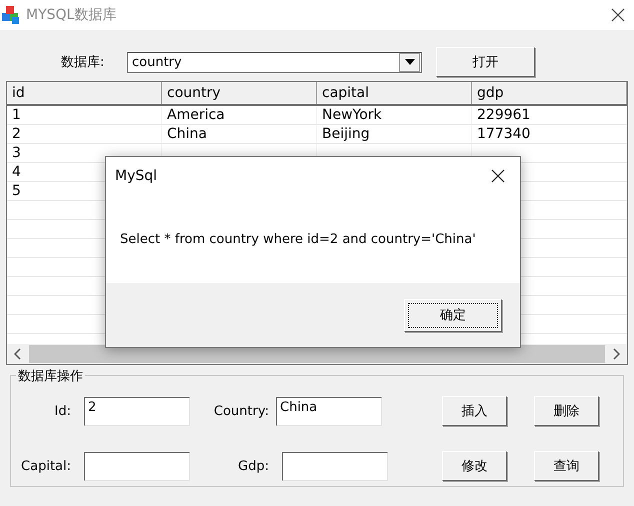 The height and width of the screenshot is (506, 634). What do you see at coordinates (566, 466) in the screenshot?
I see `action-button: 查询` at bounding box center [566, 466].